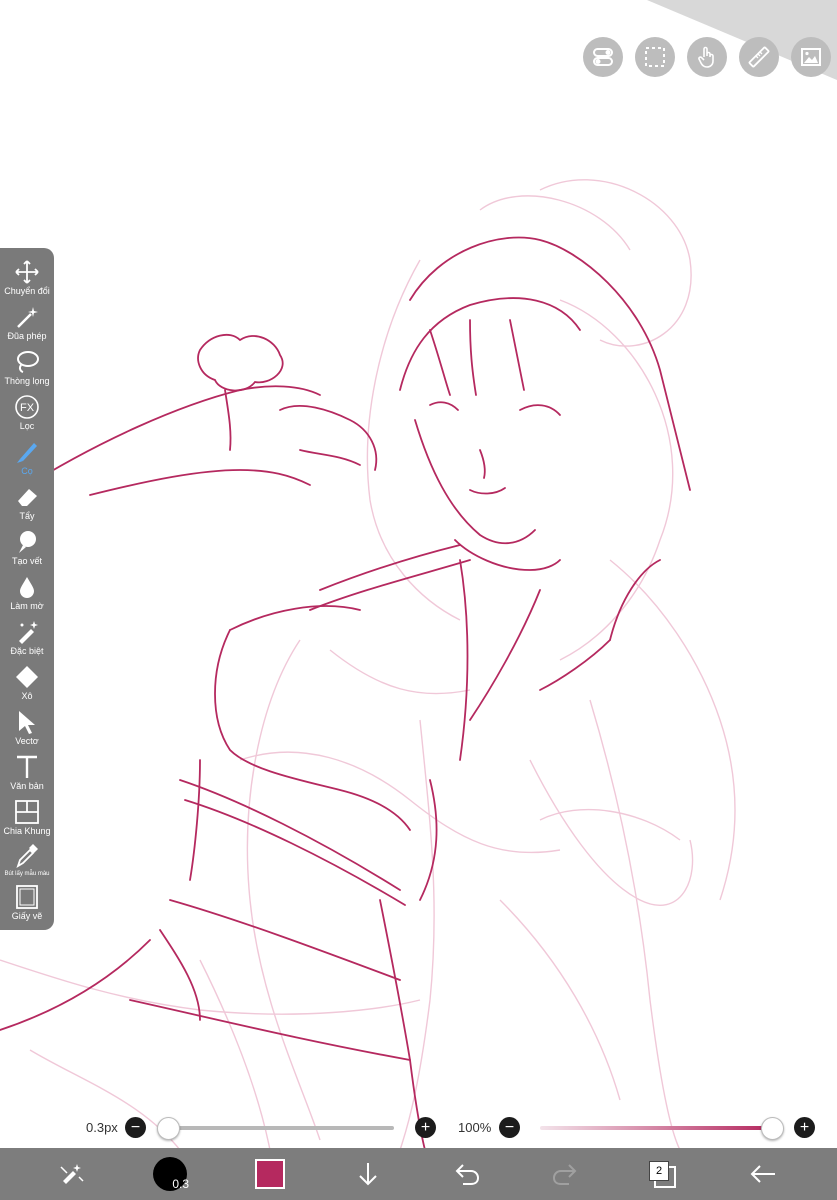 Image resolution: width=837 pixels, height=1200 pixels. Describe the element at coordinates (27, 336) in the screenshot. I see `tool-label: Đũa phép` at that location.